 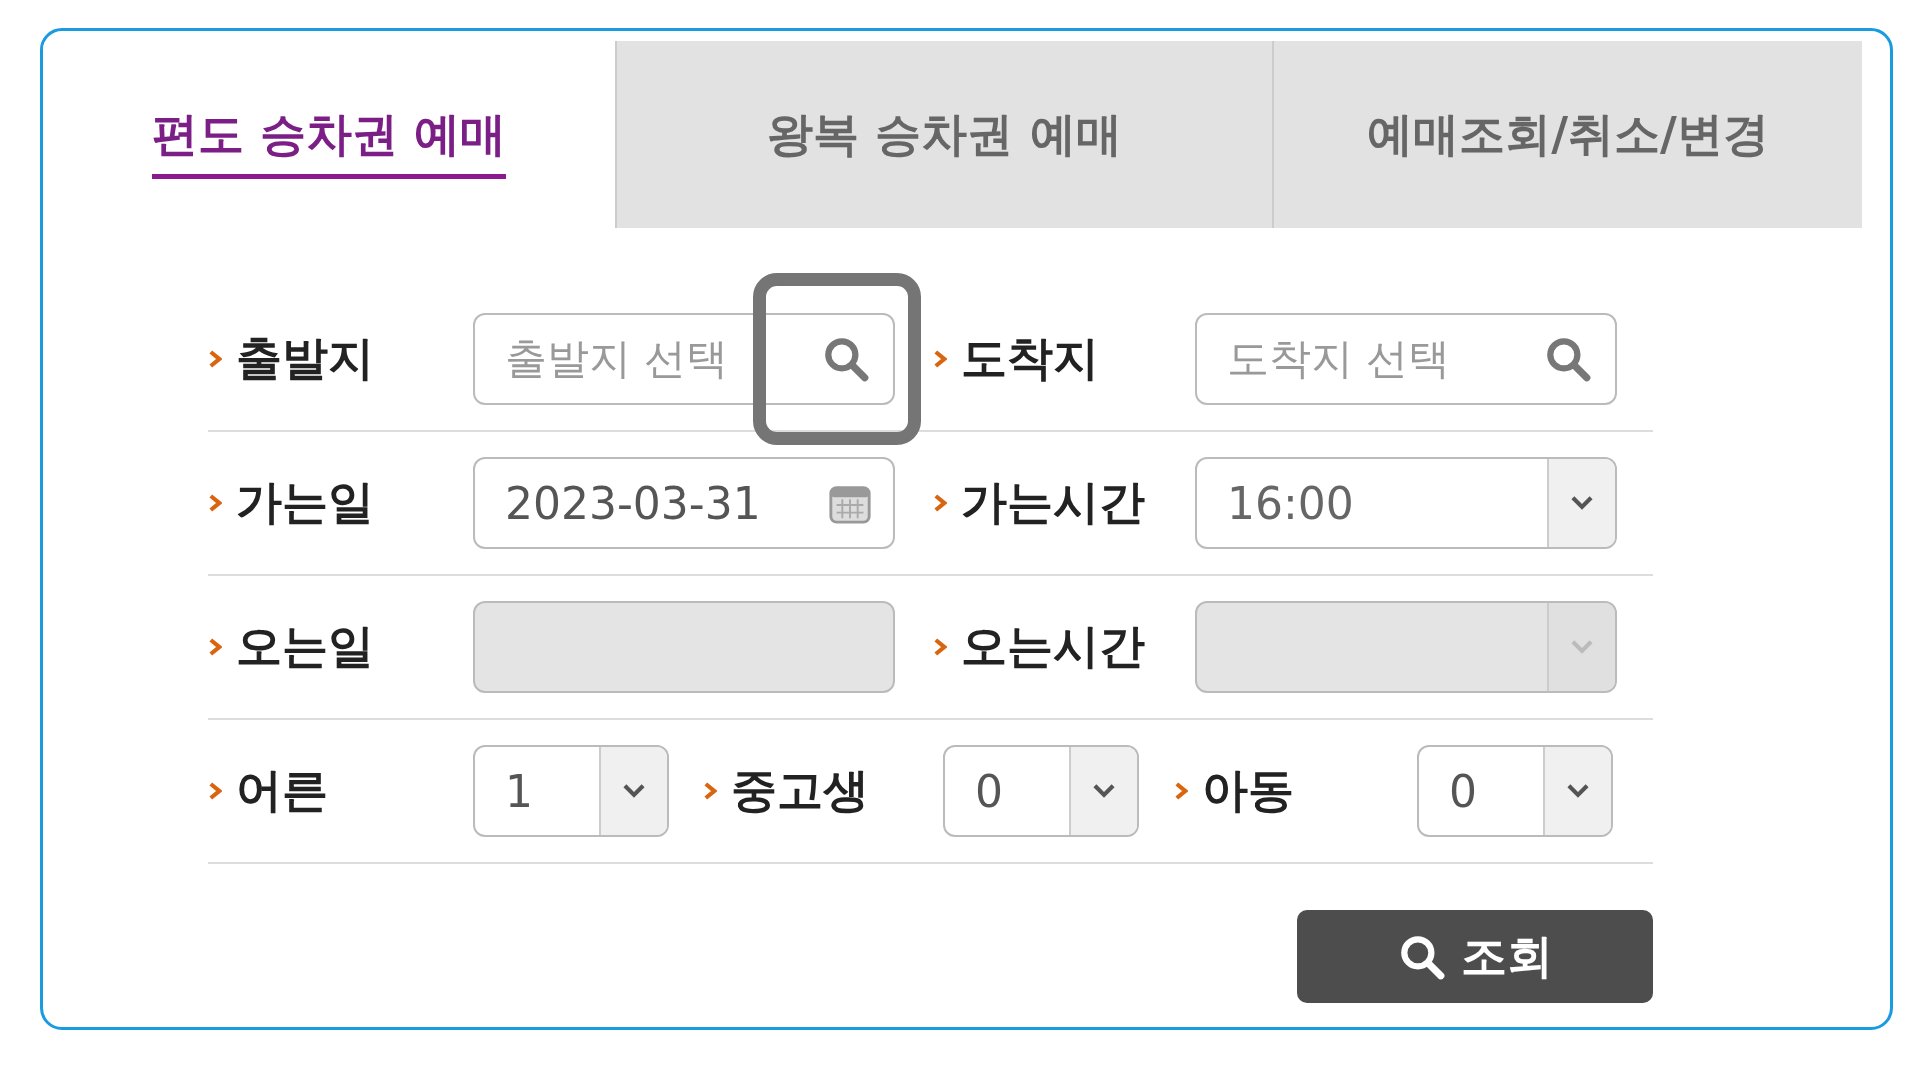 I want to click on time-select: 16:00, so click(x=1406, y=503).